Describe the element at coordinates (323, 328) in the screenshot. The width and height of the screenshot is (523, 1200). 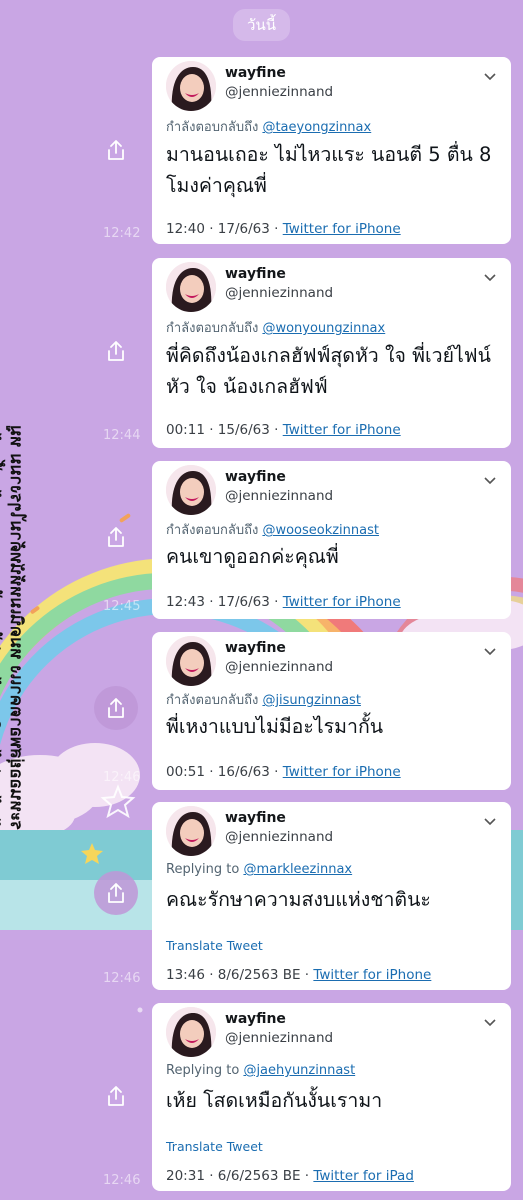
I see `reply-mention-link: @wonyoungzinnax` at that location.